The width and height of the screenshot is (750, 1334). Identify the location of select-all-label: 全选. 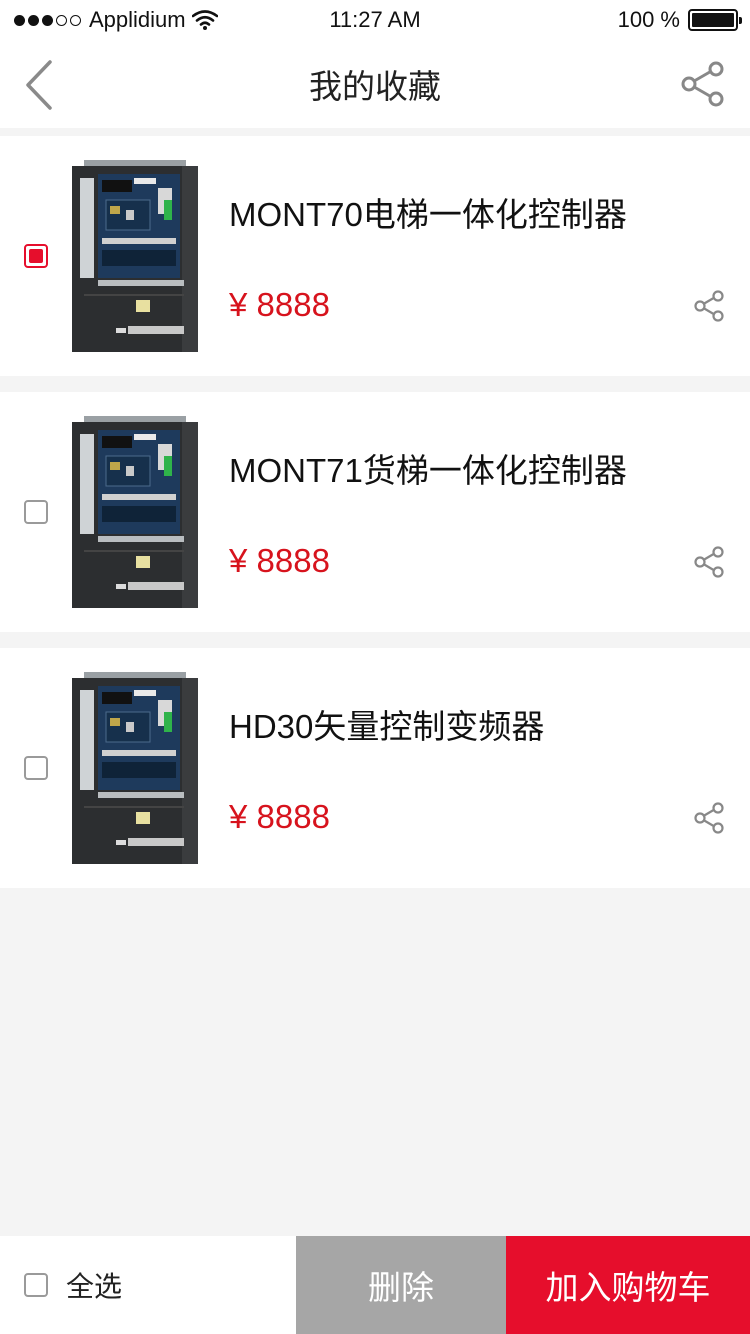
(94, 1286).